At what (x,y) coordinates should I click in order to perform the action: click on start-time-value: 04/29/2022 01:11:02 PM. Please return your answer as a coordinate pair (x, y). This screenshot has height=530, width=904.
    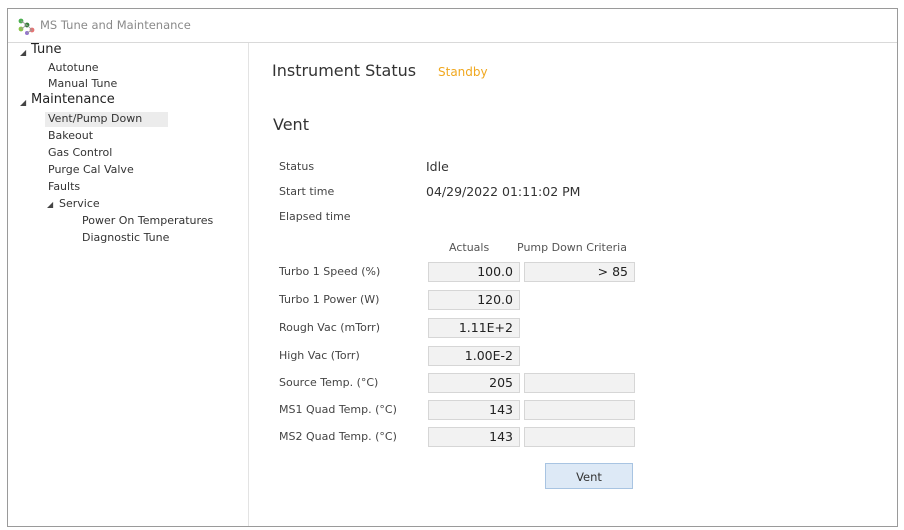
    Looking at the image, I should click on (503, 191).